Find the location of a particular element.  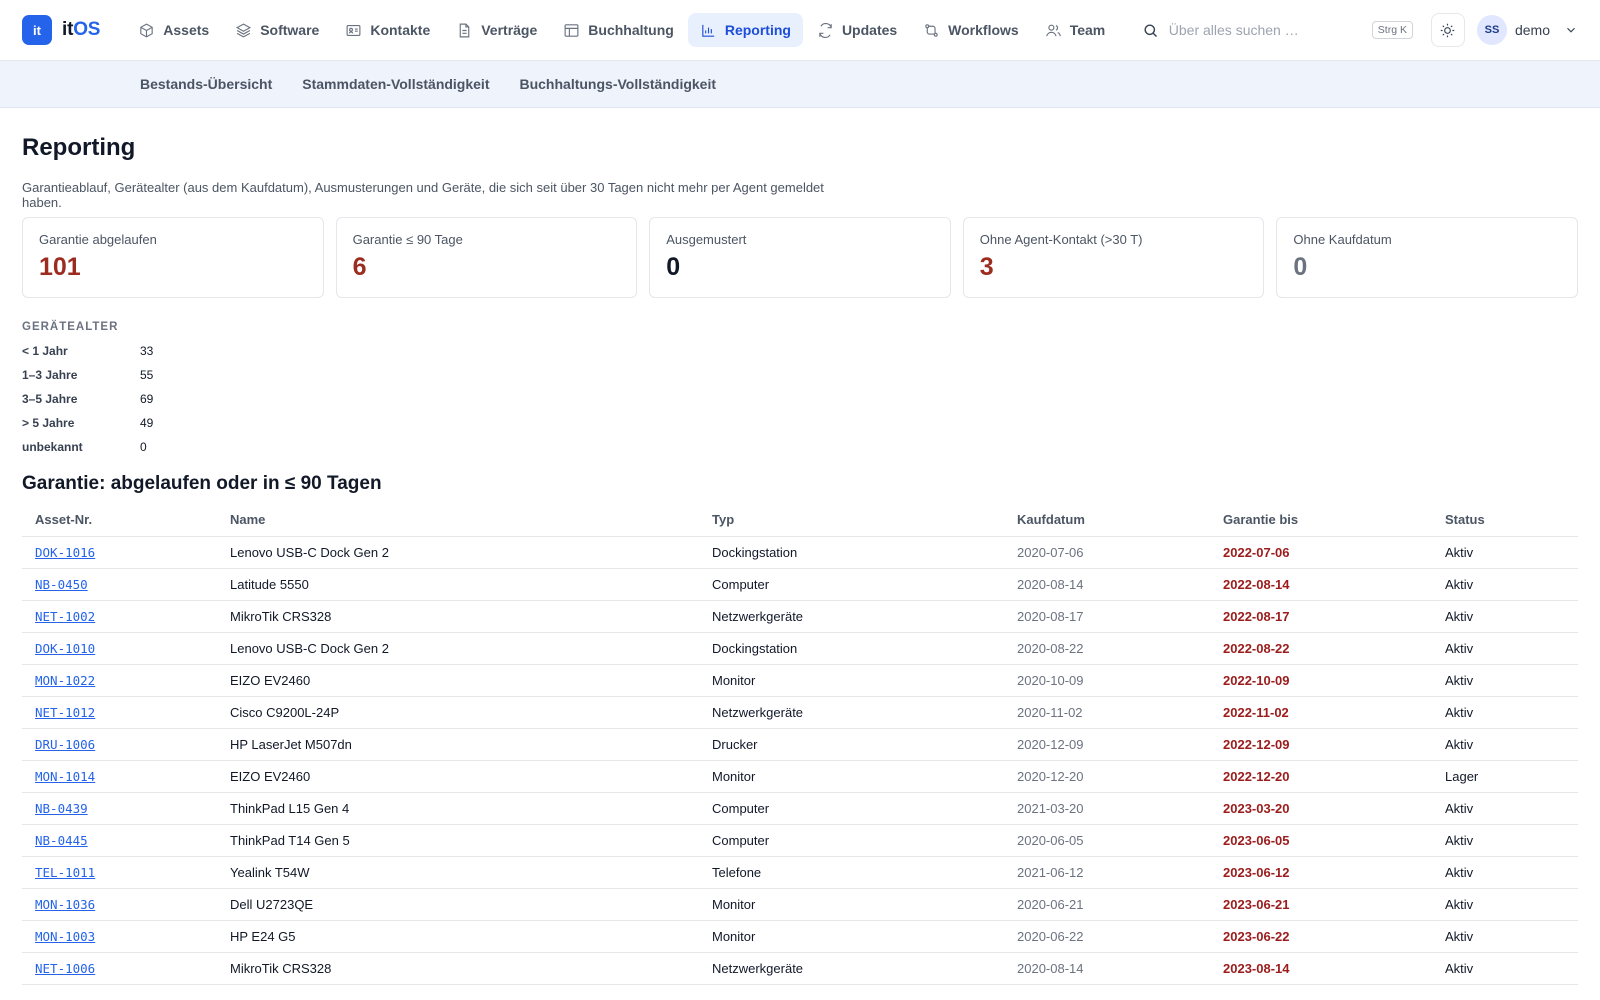

card-label: Ohne Kaufdatum is located at coordinates (1342, 239).